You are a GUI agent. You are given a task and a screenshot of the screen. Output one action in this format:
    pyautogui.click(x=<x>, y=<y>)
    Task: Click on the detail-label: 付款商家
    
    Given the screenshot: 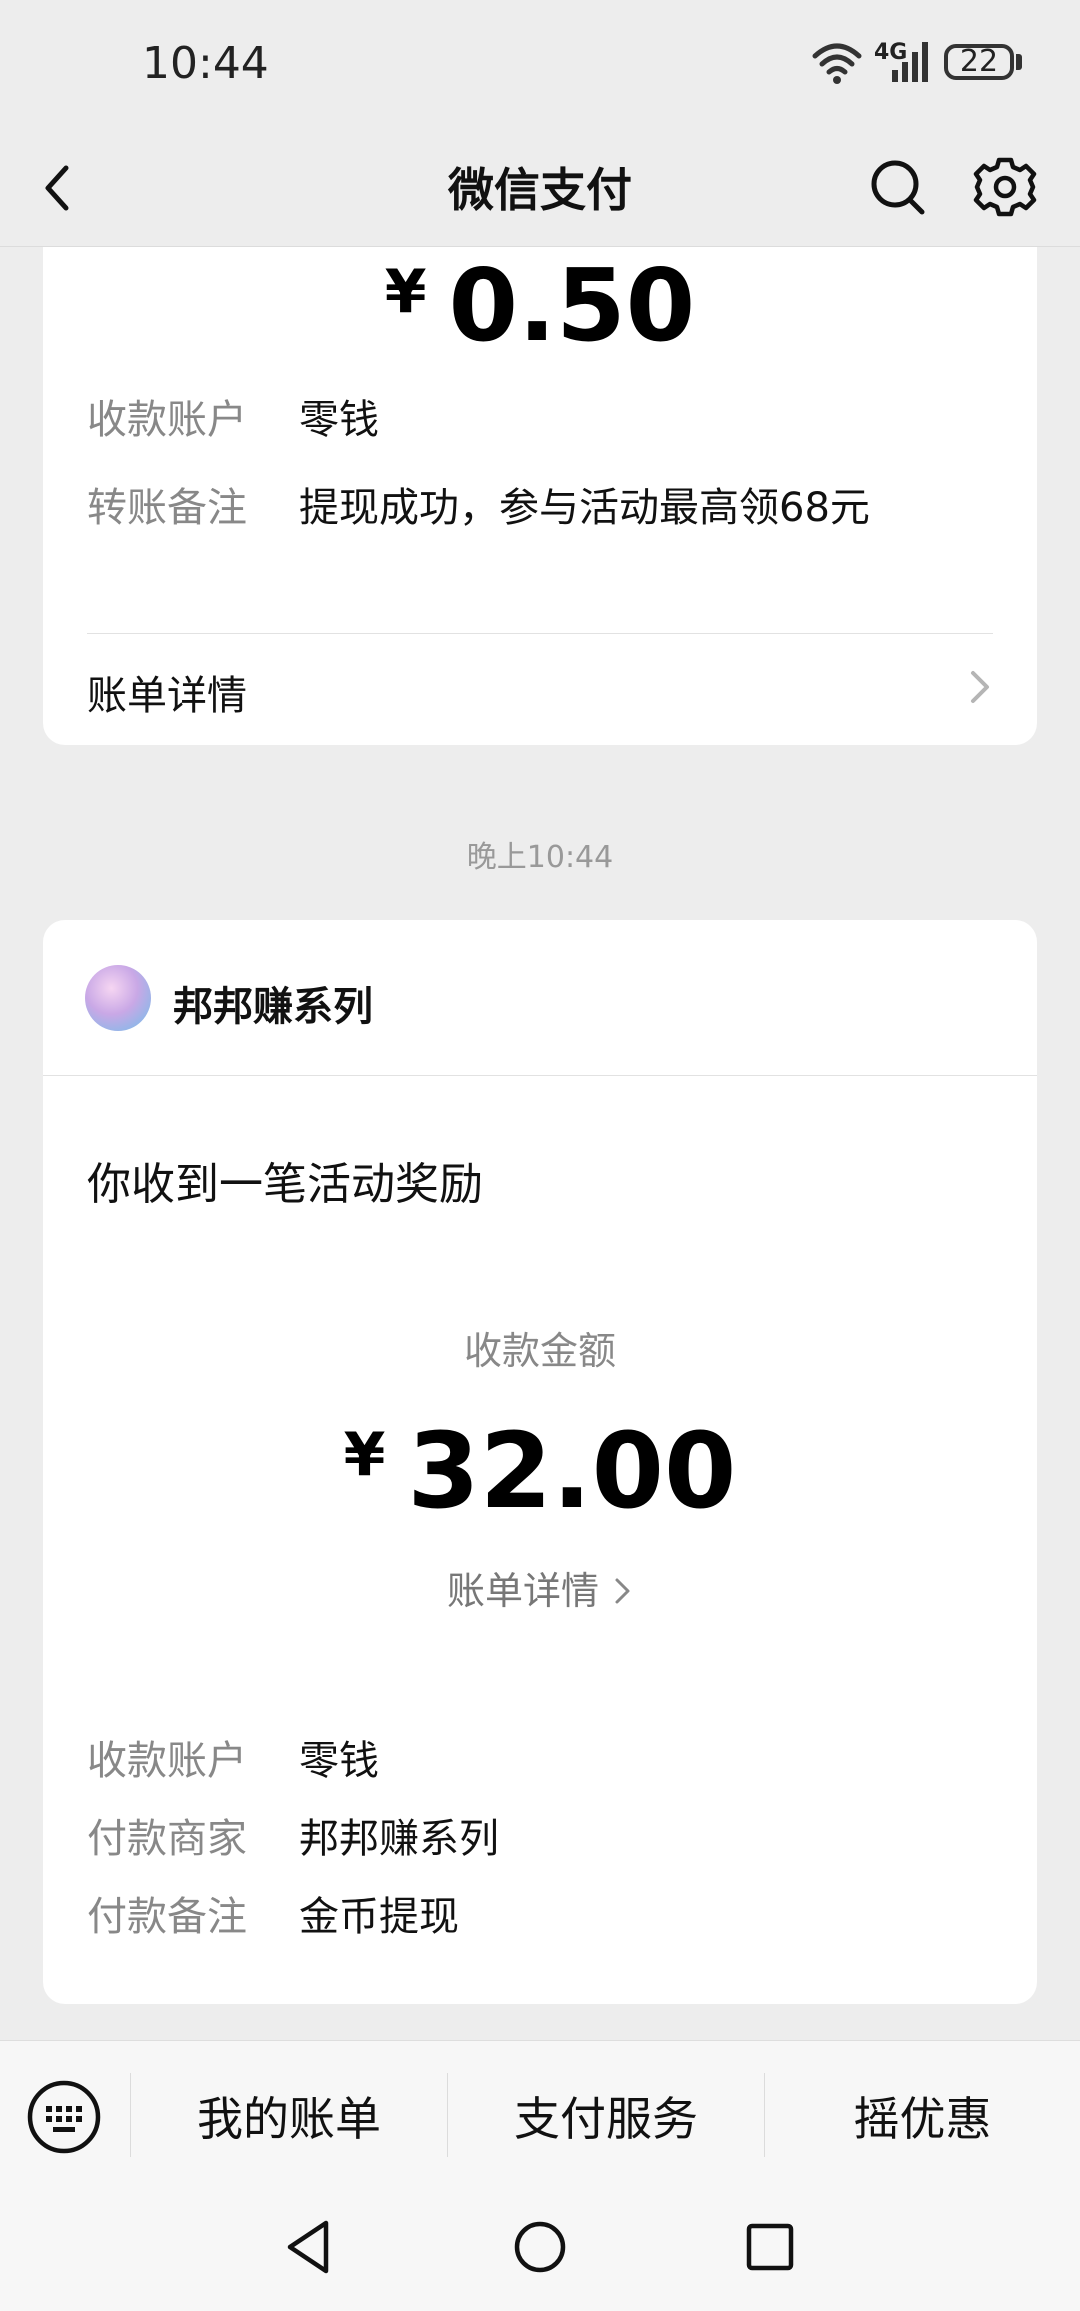 What is the action you would take?
    pyautogui.click(x=167, y=1839)
    